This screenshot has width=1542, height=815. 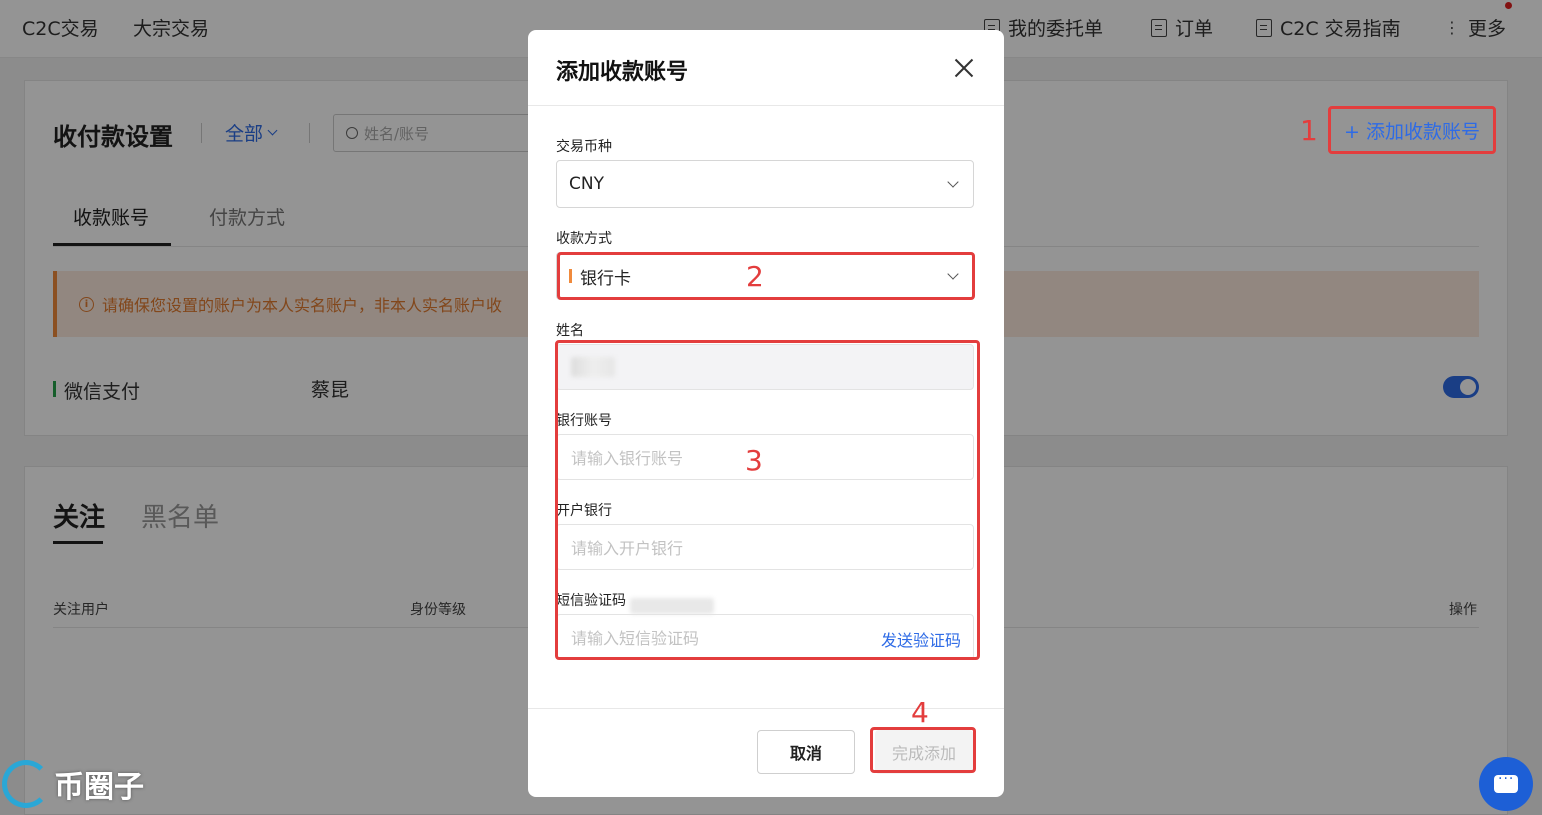 What do you see at coordinates (766, 105) in the screenshot?
I see `header-divider` at bounding box center [766, 105].